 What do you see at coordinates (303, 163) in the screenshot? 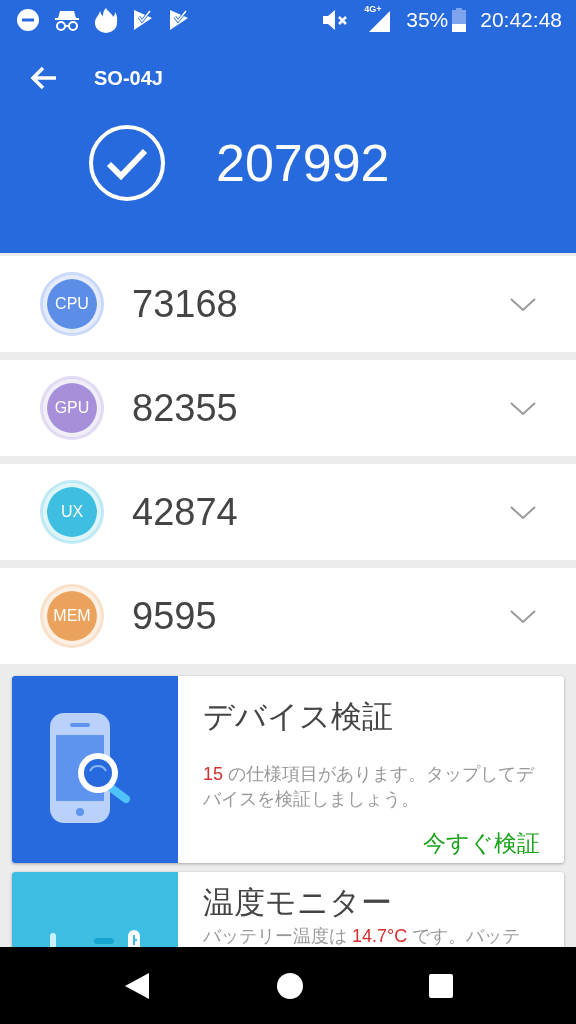
I see `total-score: 207992` at bounding box center [303, 163].